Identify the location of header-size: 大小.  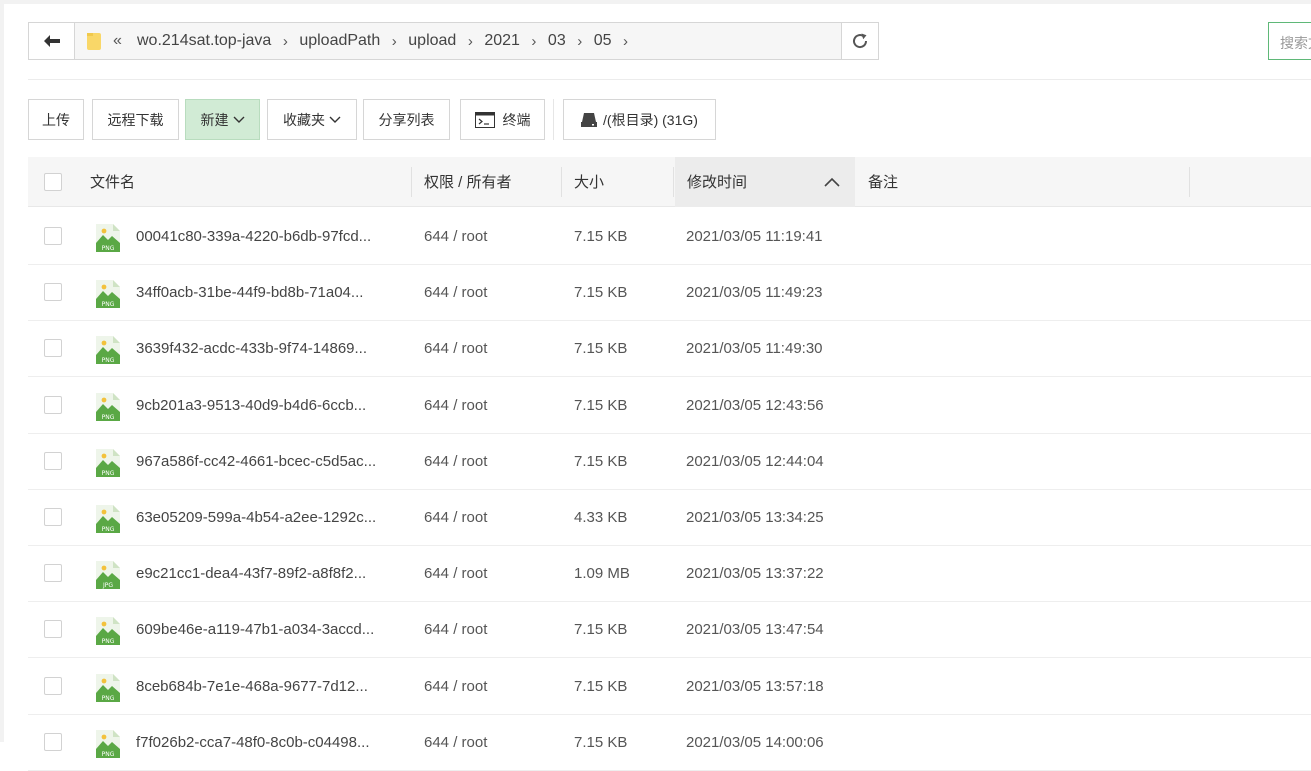
(589, 182).